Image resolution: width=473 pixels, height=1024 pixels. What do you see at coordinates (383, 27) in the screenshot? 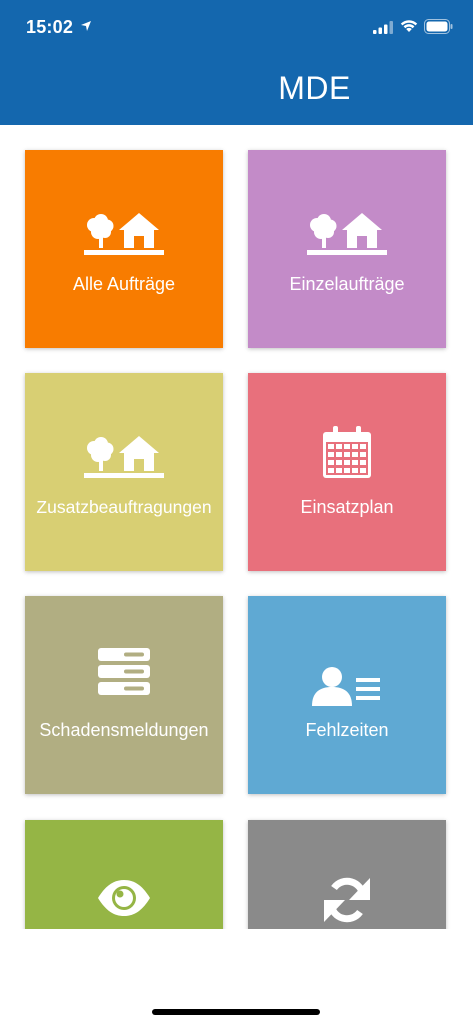
I see `cellular-signal-icon` at bounding box center [383, 27].